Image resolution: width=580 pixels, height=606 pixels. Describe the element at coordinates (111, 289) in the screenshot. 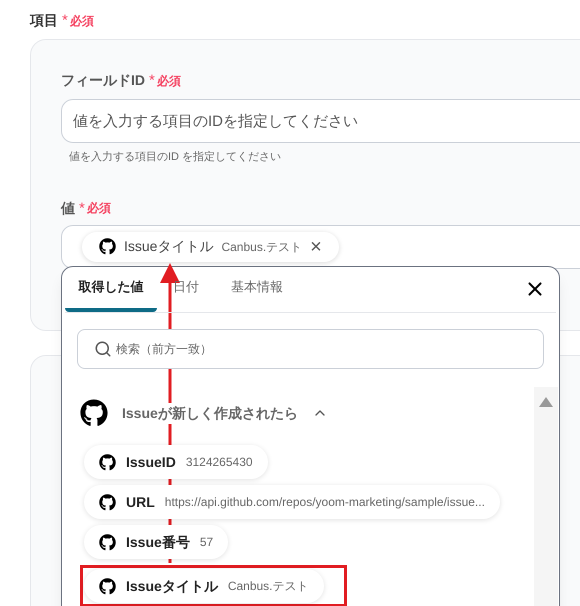

I see `tab: 取得した値` at that location.